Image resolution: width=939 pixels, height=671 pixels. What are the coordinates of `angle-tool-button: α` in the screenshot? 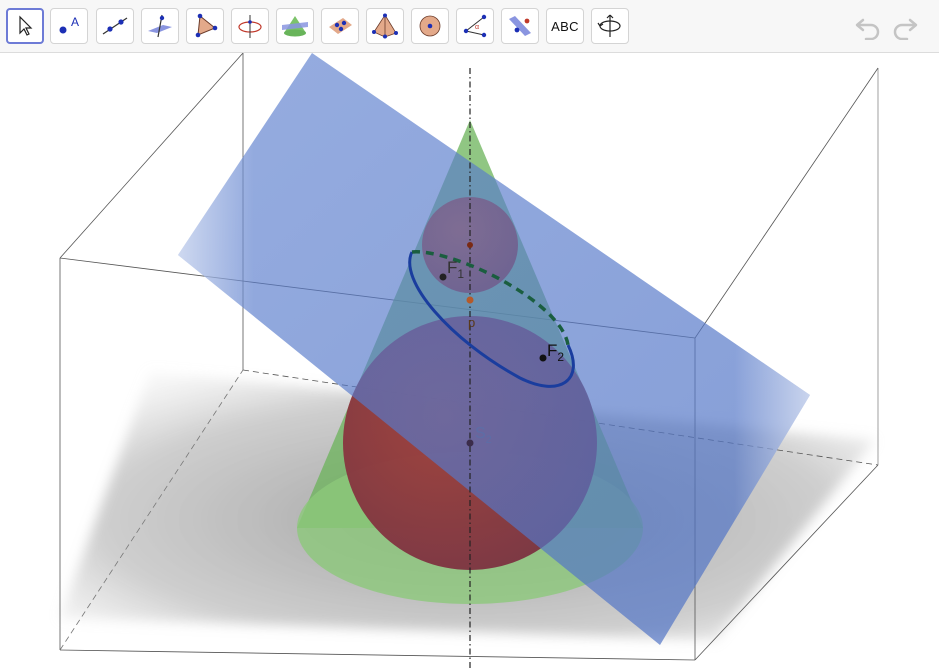 It's located at (475, 26).